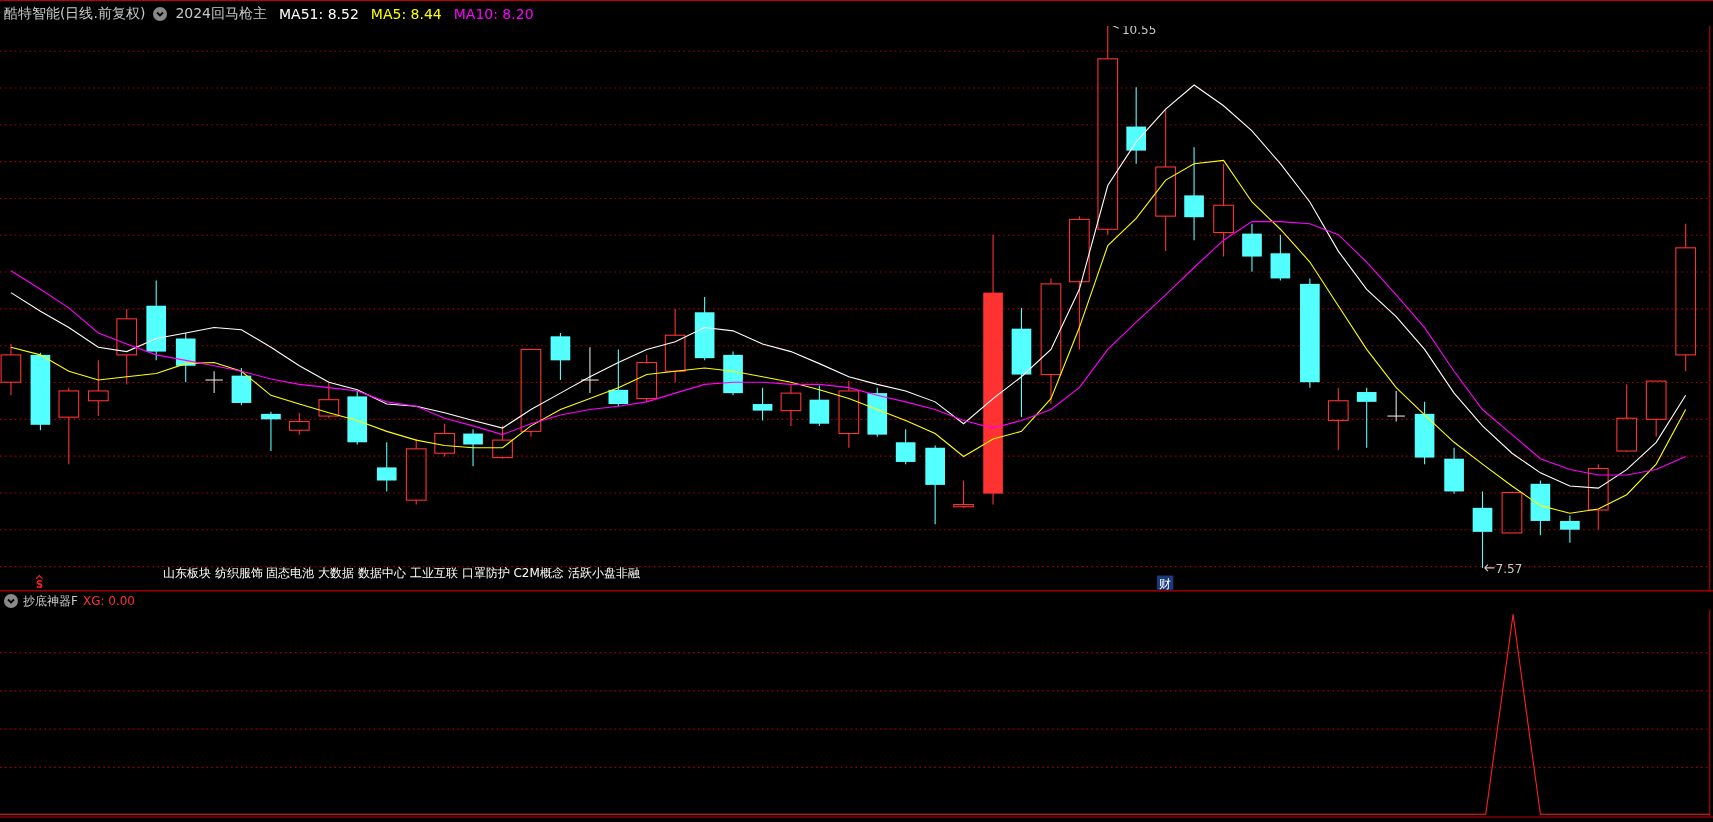 This screenshot has height=822, width=1713. Describe the element at coordinates (108, 601) in the screenshot. I see `indicator-value: XG: 0.00` at that location.